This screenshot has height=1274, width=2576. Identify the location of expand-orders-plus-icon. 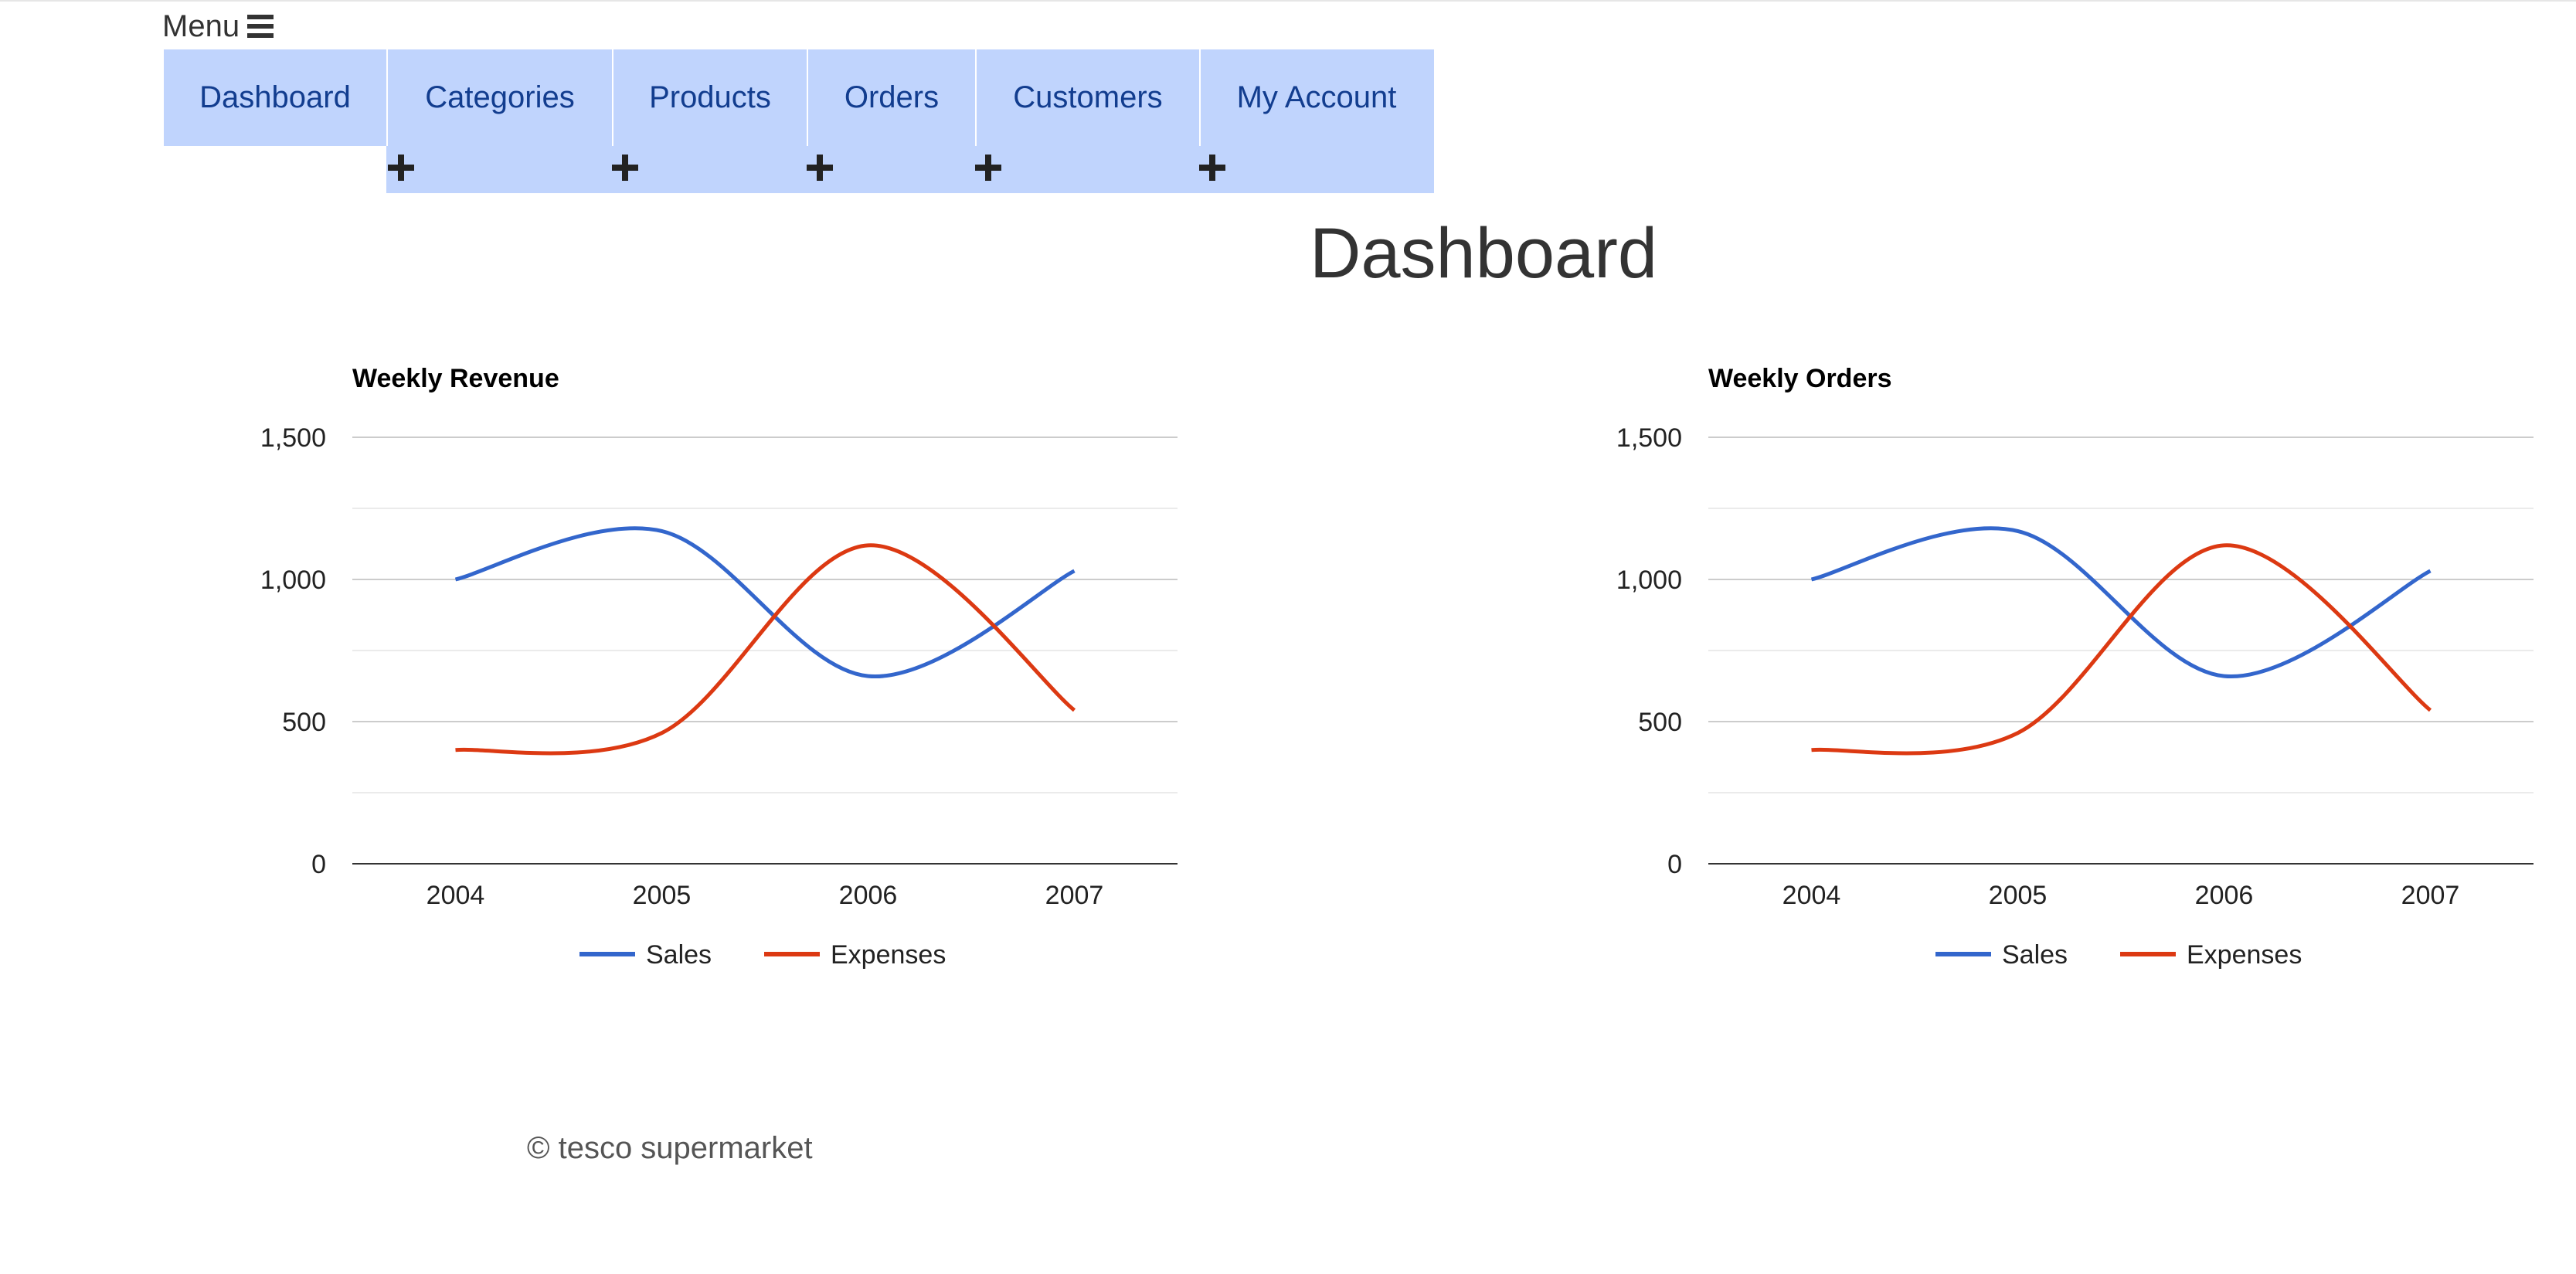
(820, 168).